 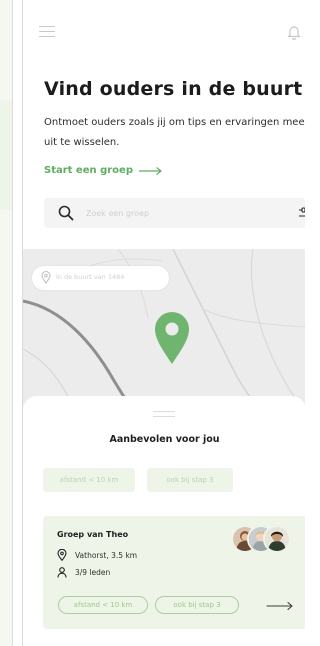 I want to click on bell-icon, so click(x=294, y=32).